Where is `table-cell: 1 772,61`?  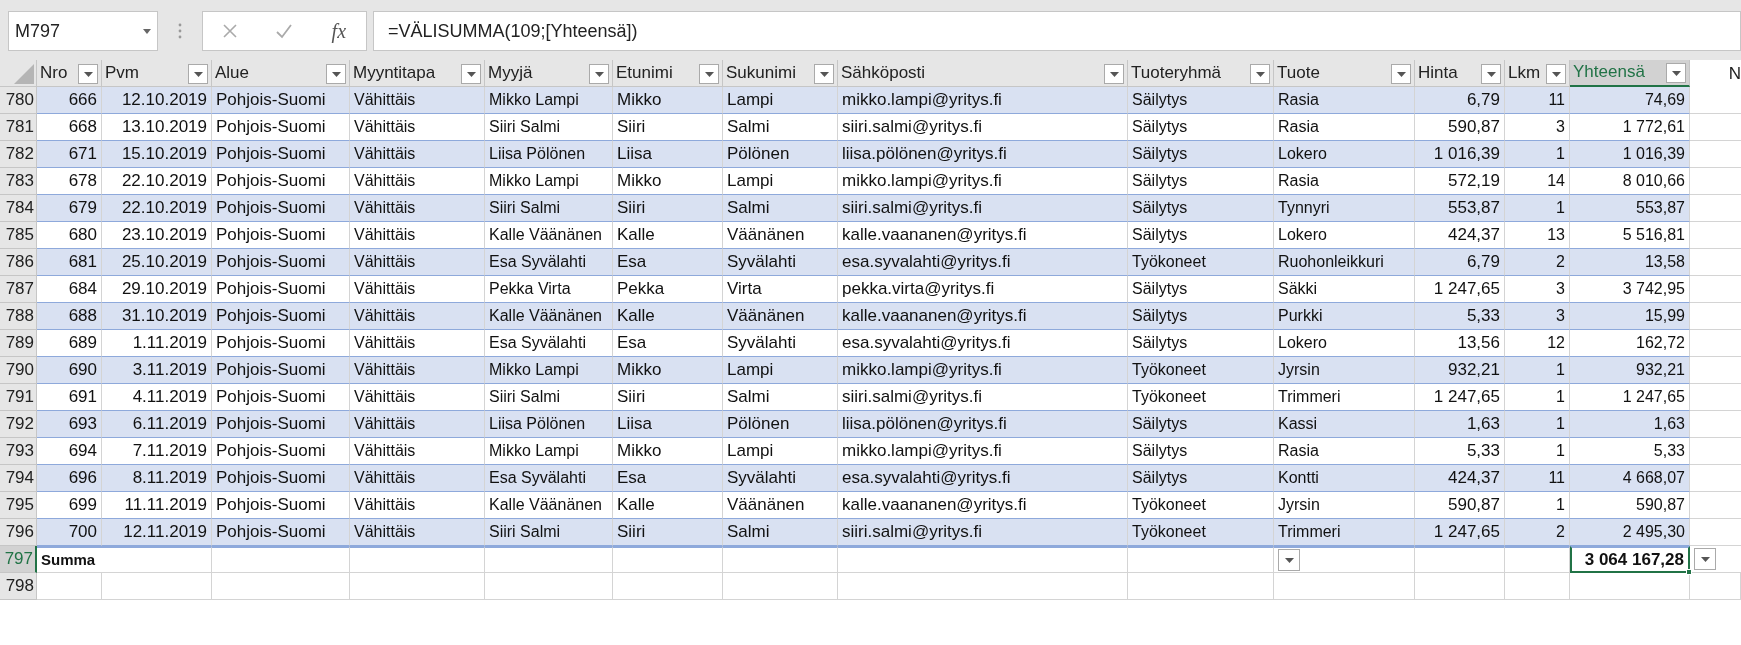
table-cell: 1 772,61 is located at coordinates (1630, 127).